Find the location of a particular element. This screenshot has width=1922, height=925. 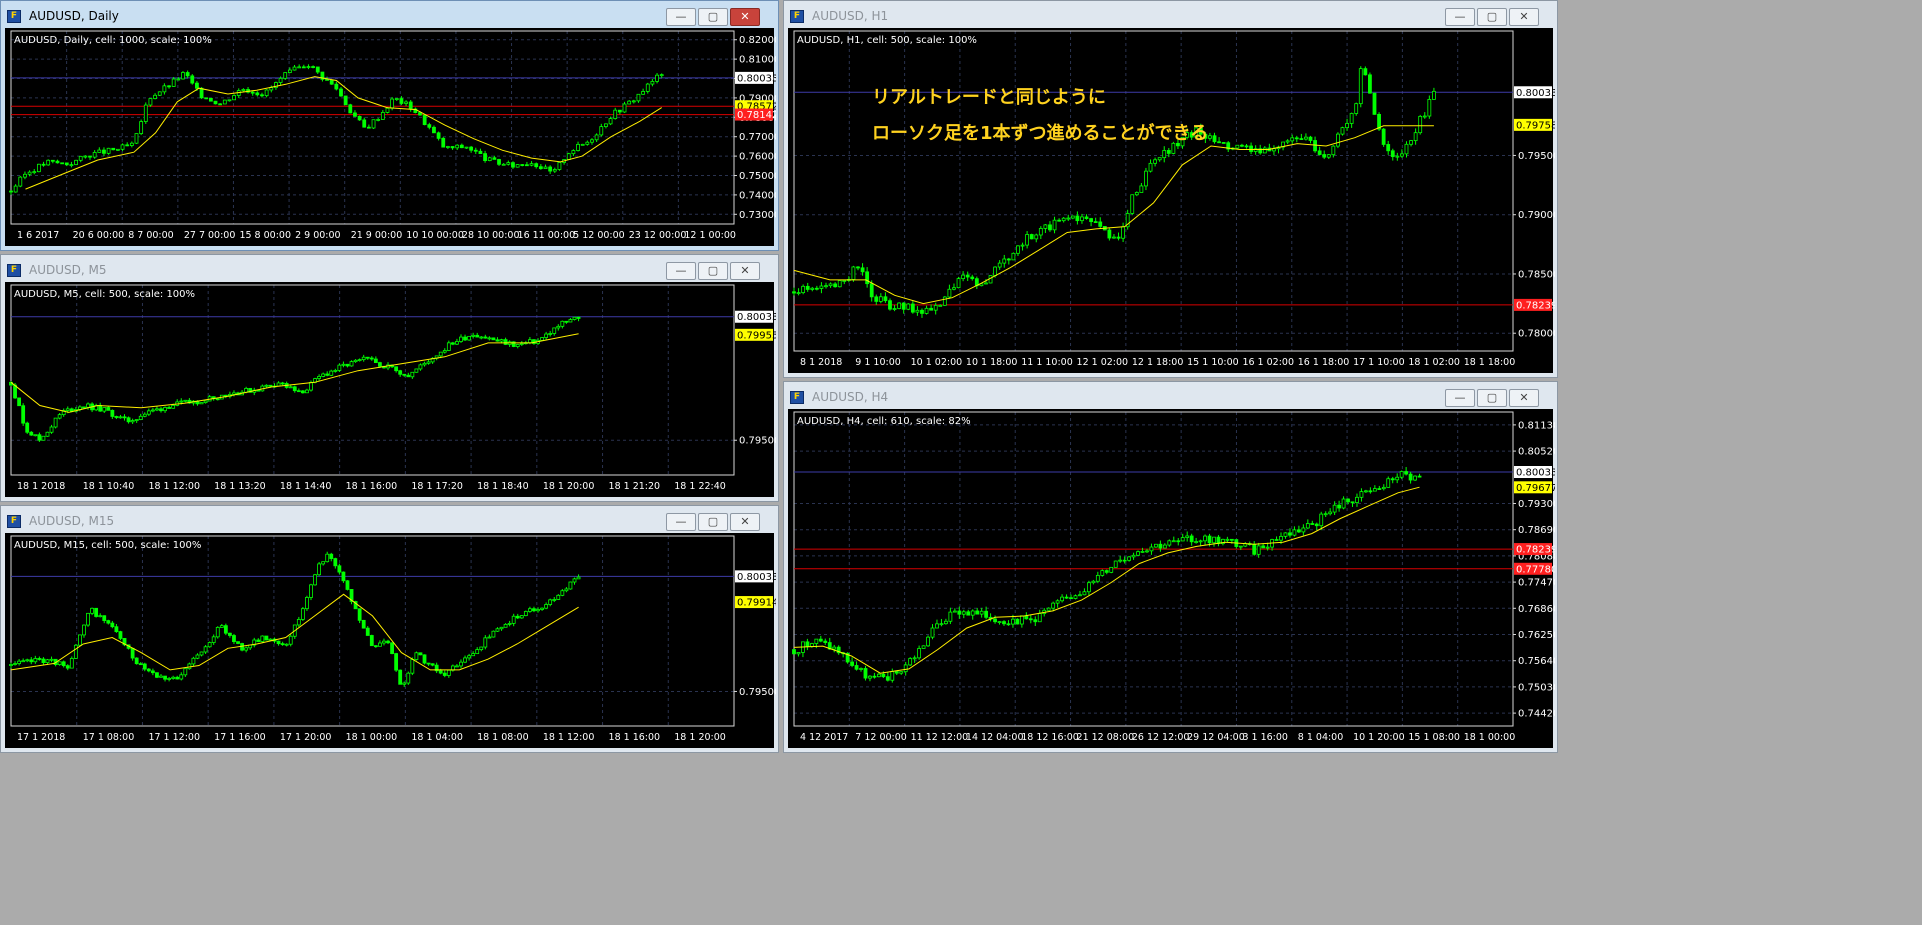

x-tick-label: 16 1 18:00 is located at coordinates (1324, 362).